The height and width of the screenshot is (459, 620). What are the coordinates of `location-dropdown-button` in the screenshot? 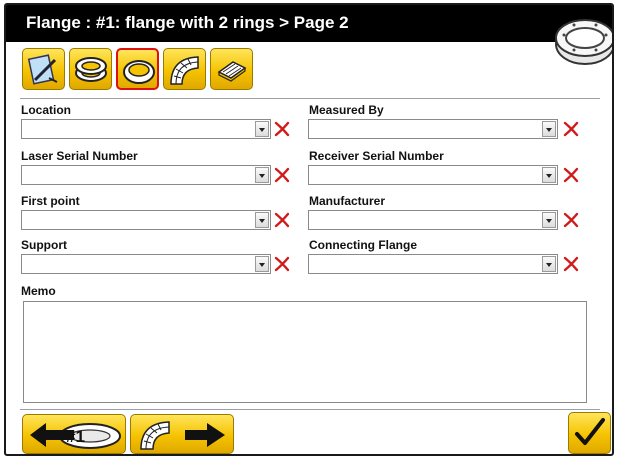 It's located at (262, 129).